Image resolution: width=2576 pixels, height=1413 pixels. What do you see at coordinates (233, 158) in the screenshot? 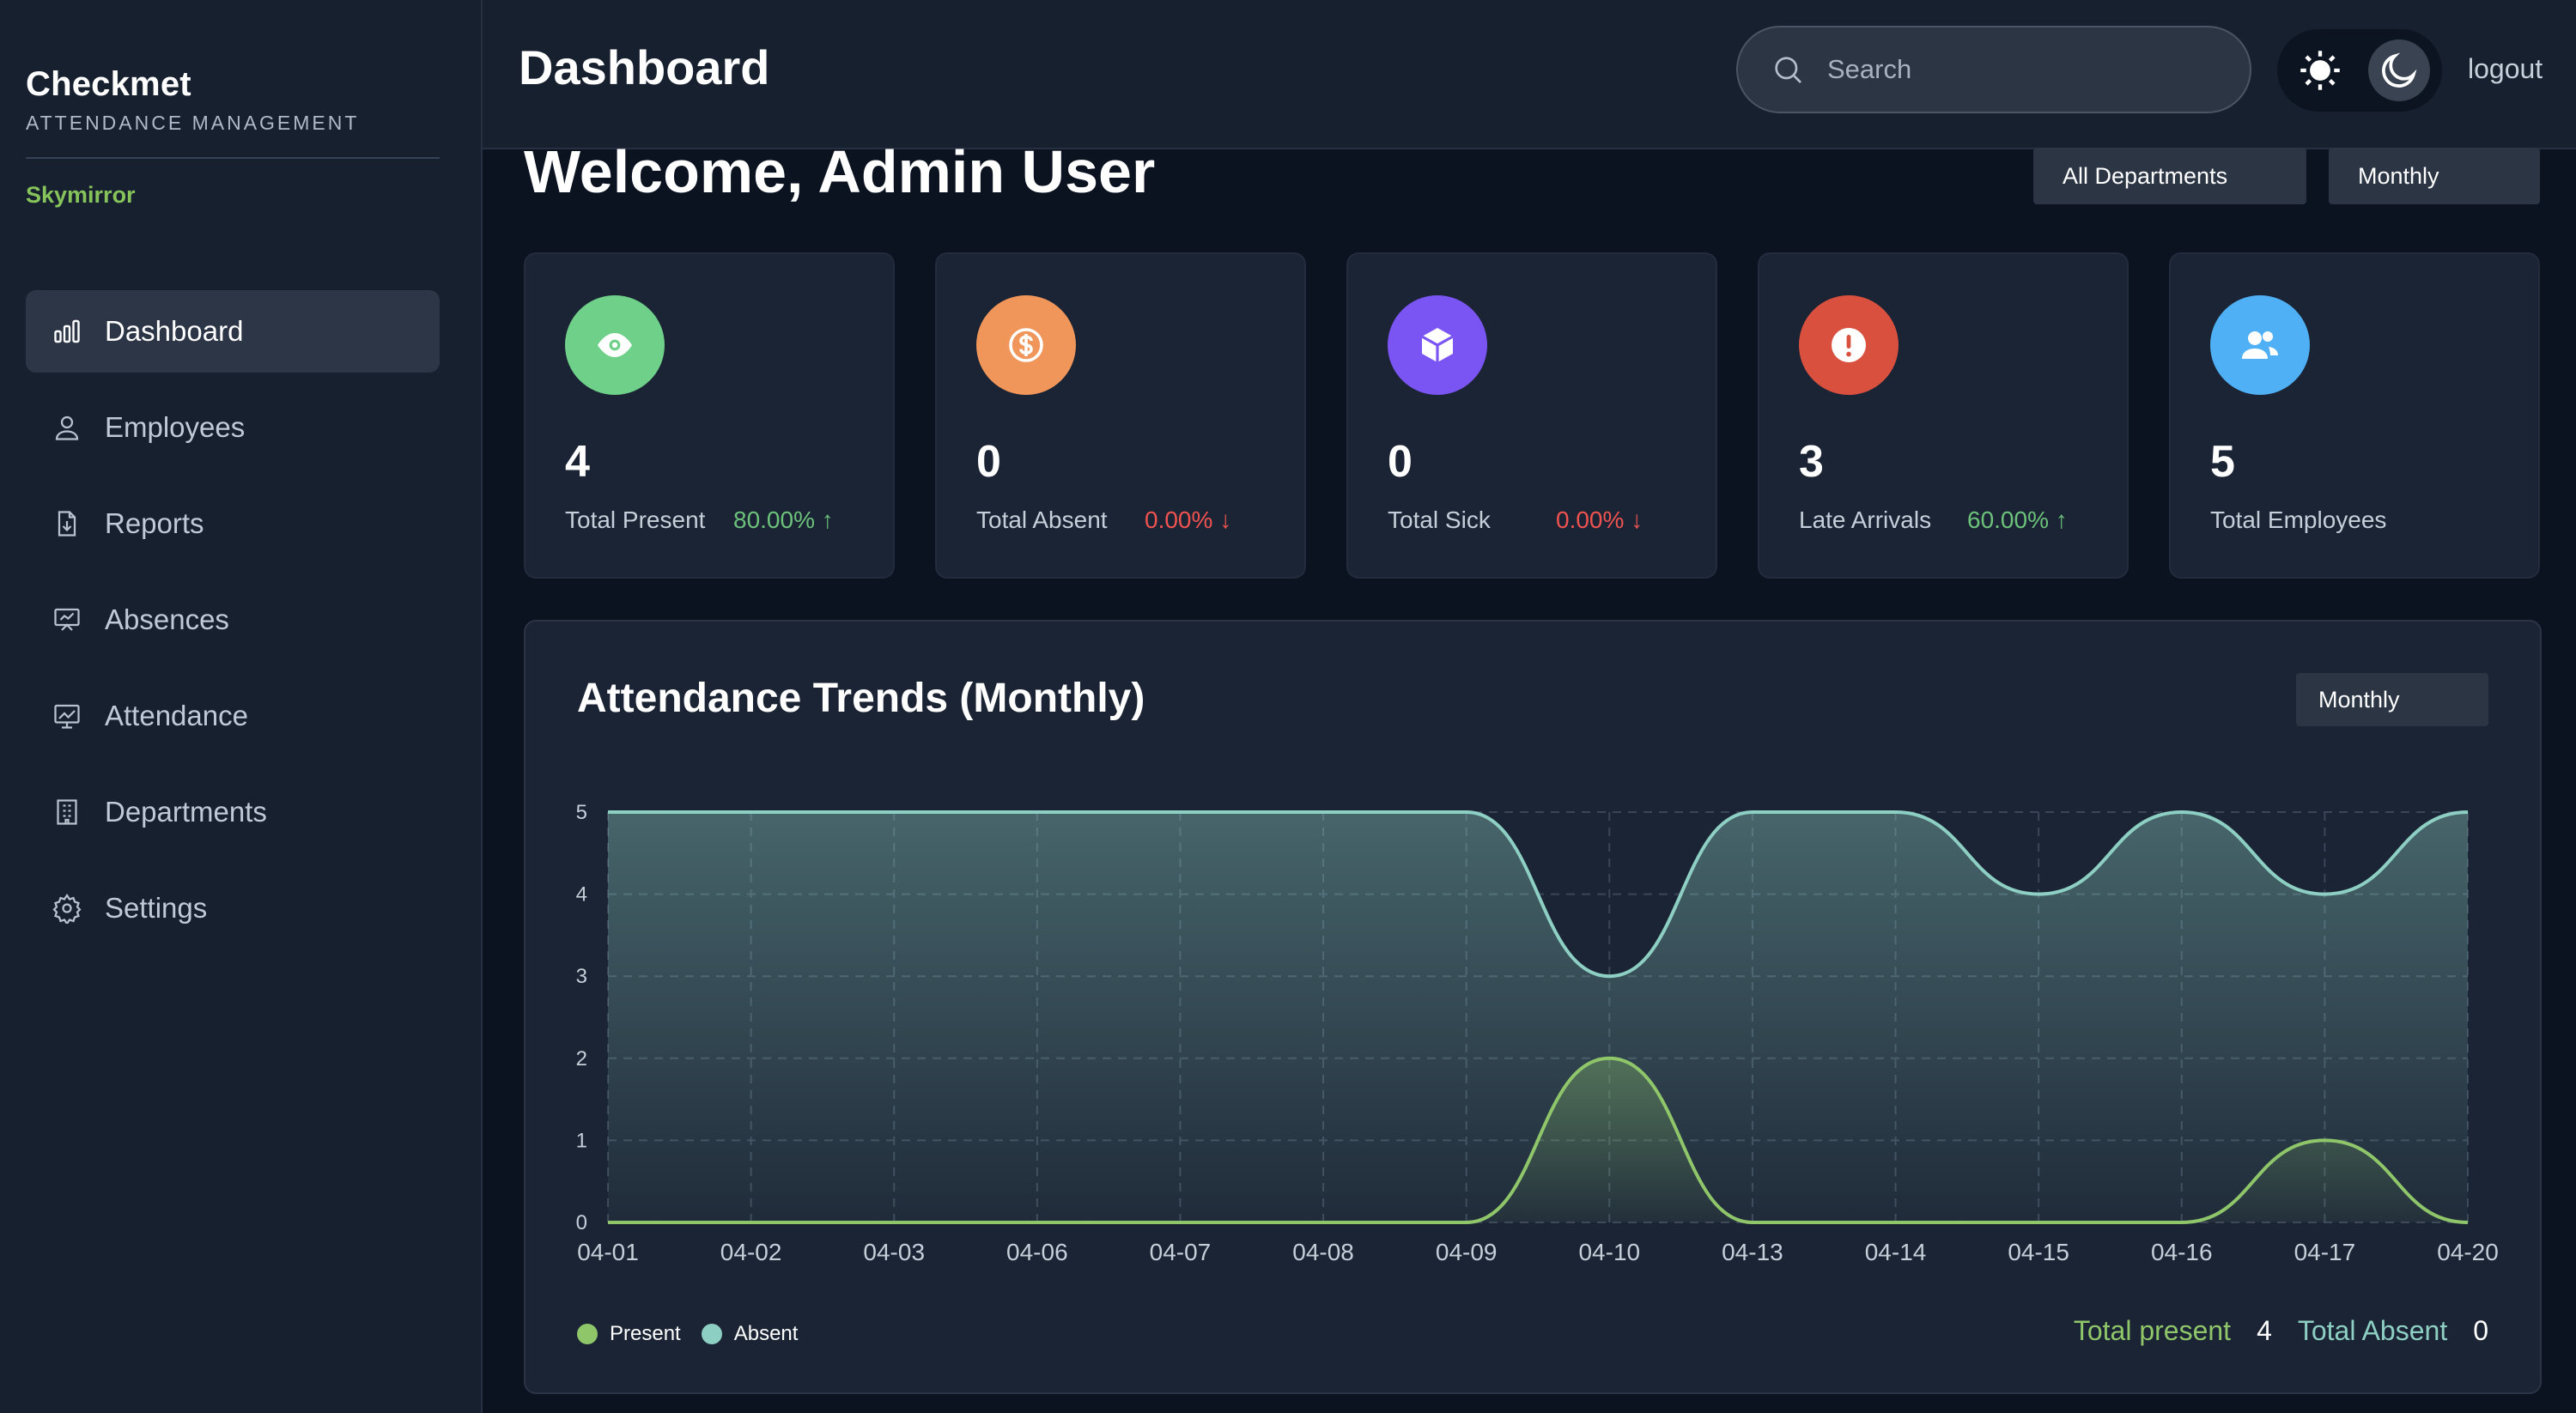
I see `brand-divider` at bounding box center [233, 158].